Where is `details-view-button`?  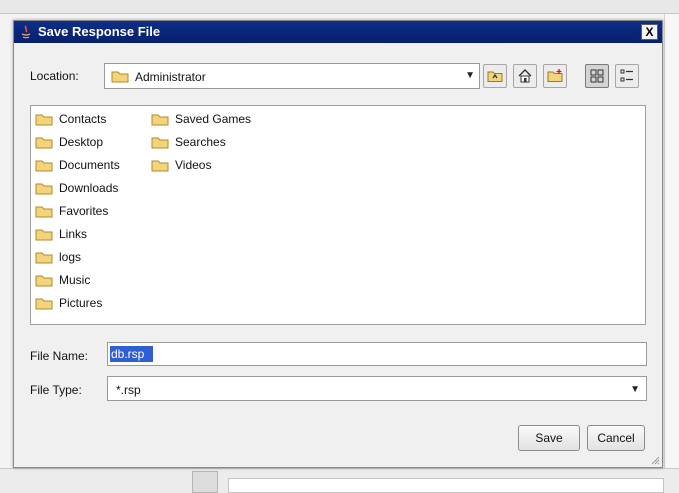
details-view-button is located at coordinates (627, 76).